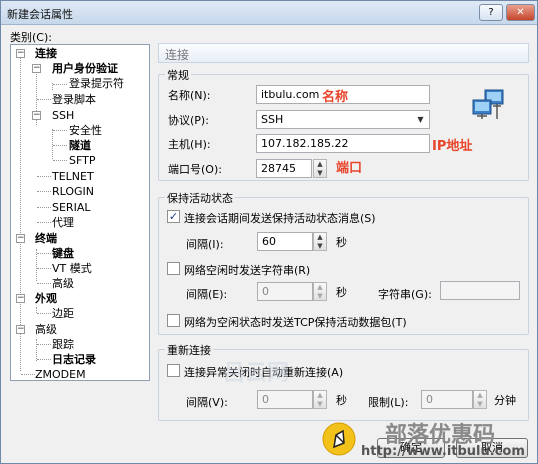 The height and width of the screenshot is (464, 538). I want to click on tcp-keepalive-label: 网络为空闲状态时发送TCP保持活动数据包(T), so click(295, 322).